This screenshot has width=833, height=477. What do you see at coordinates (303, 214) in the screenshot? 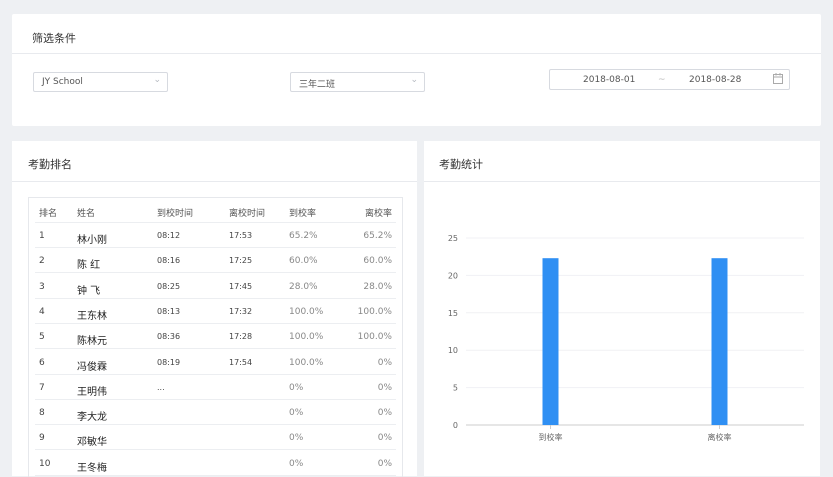
I see `header-arrive-rate: 到校率` at bounding box center [303, 214].